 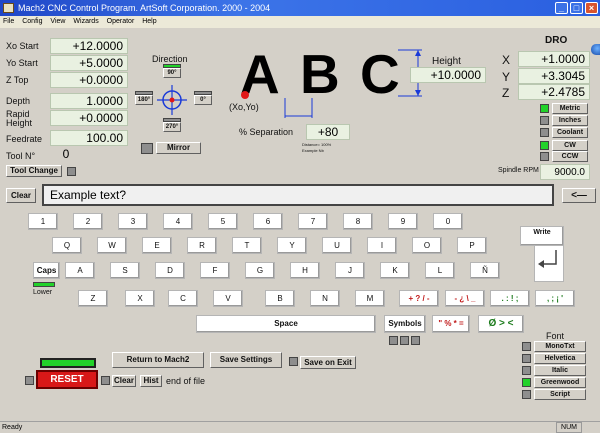 I want to click on tool-number-field: 0, so click(x=66, y=155).